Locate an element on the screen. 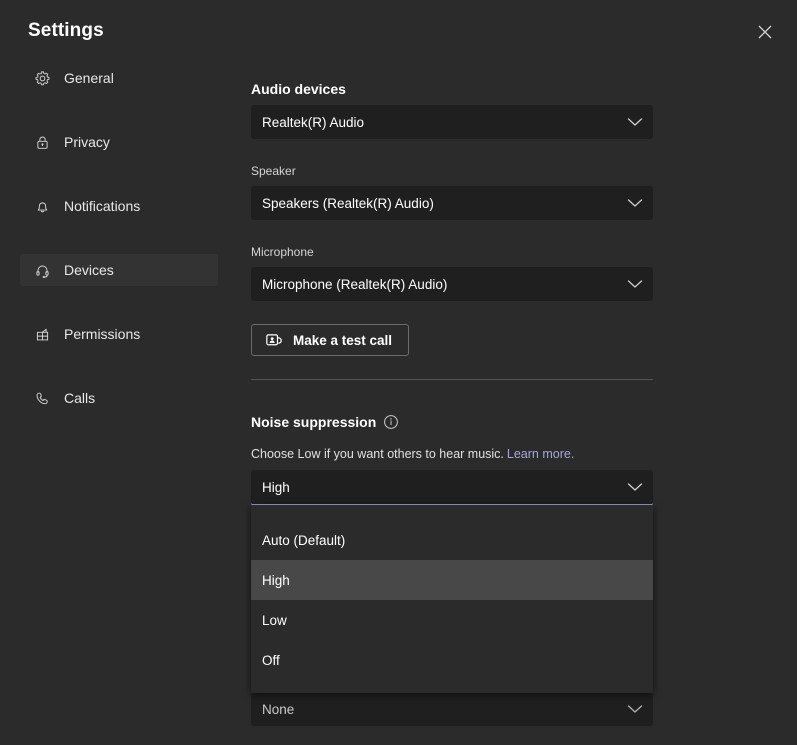  noise-suppression-dropdown-list: Auto (Default) High Low Off is located at coordinates (452, 599).